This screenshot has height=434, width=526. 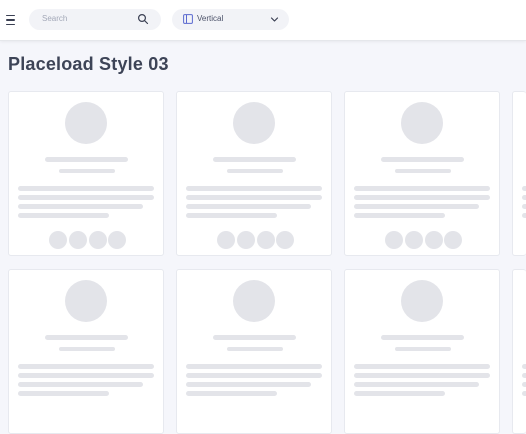 What do you see at coordinates (230, 19) in the screenshot?
I see `layout-select: Vertical` at bounding box center [230, 19].